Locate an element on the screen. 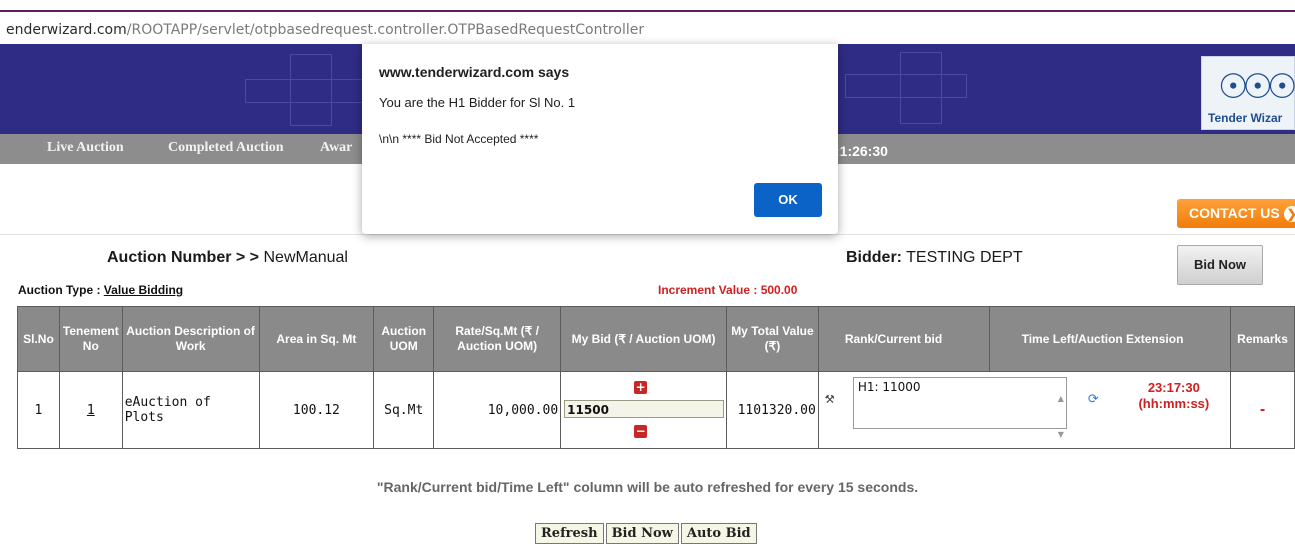 The width and height of the screenshot is (1295, 544). action-buttons: Refresh Bid Now Auto Bid is located at coordinates (647, 533).